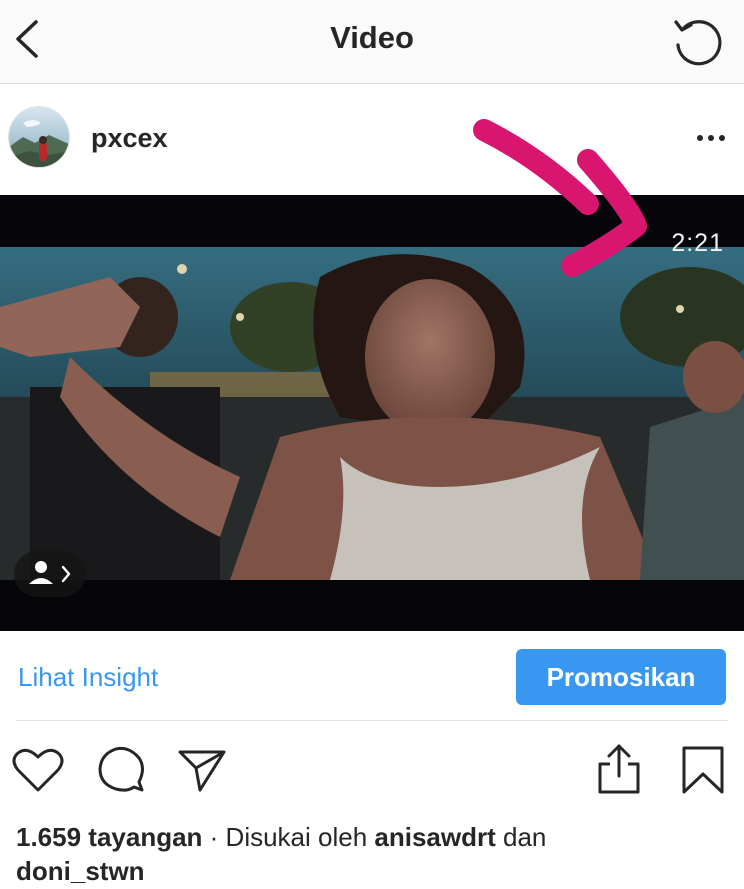 The width and height of the screenshot is (744, 889). I want to click on page-title: Video, so click(372, 37).